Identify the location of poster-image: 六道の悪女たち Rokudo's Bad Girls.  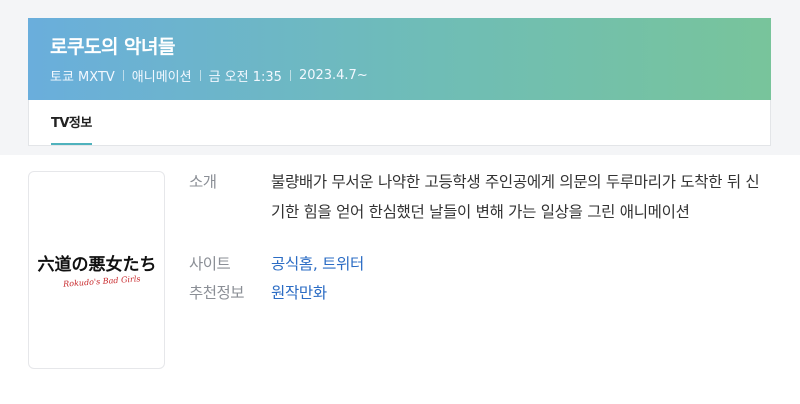
(96, 270).